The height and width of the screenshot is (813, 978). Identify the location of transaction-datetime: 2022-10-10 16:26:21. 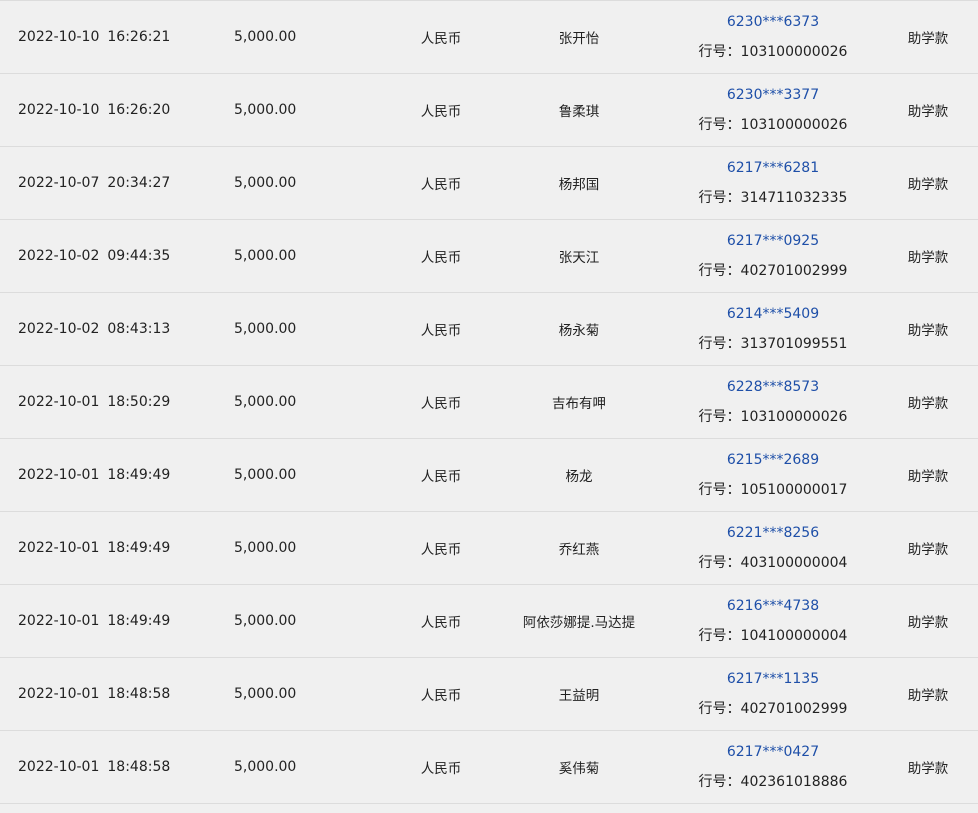
(113, 37).